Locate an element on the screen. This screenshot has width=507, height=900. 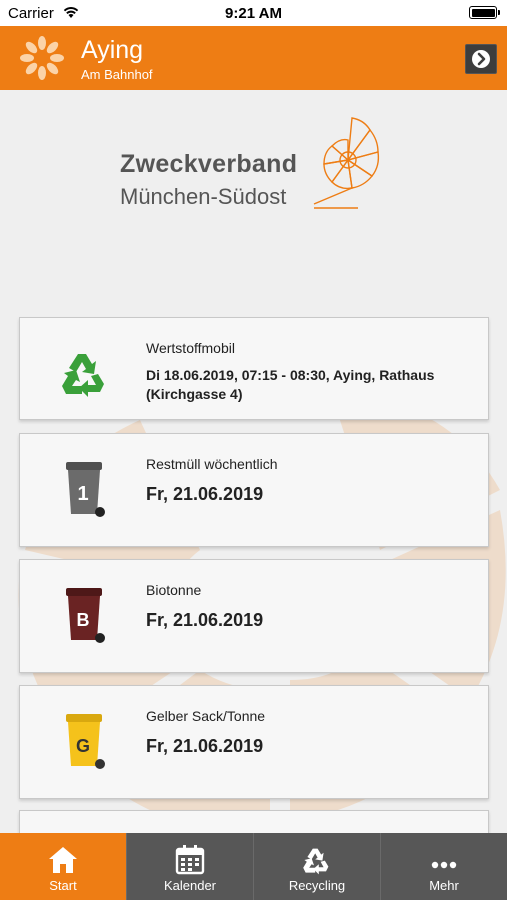
chevron-right-icon is located at coordinates (481, 59).